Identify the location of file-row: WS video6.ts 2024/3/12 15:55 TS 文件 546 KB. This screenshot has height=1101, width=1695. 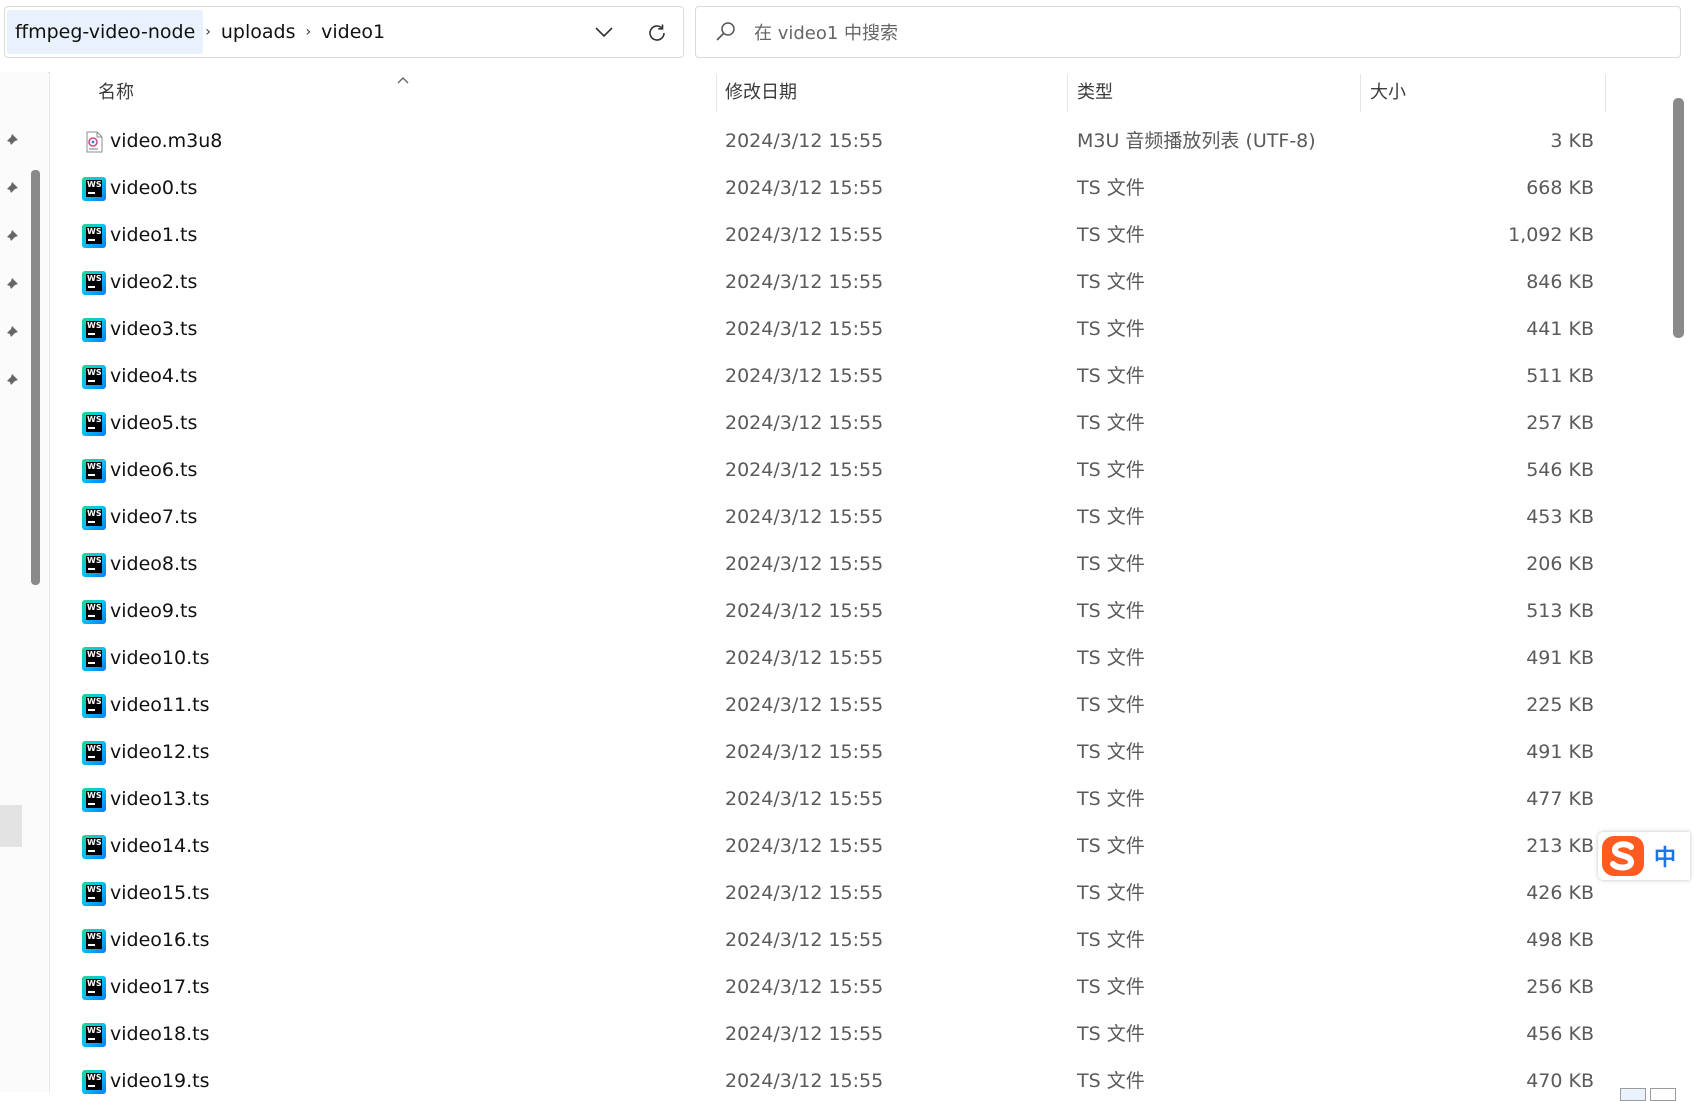
(860, 470).